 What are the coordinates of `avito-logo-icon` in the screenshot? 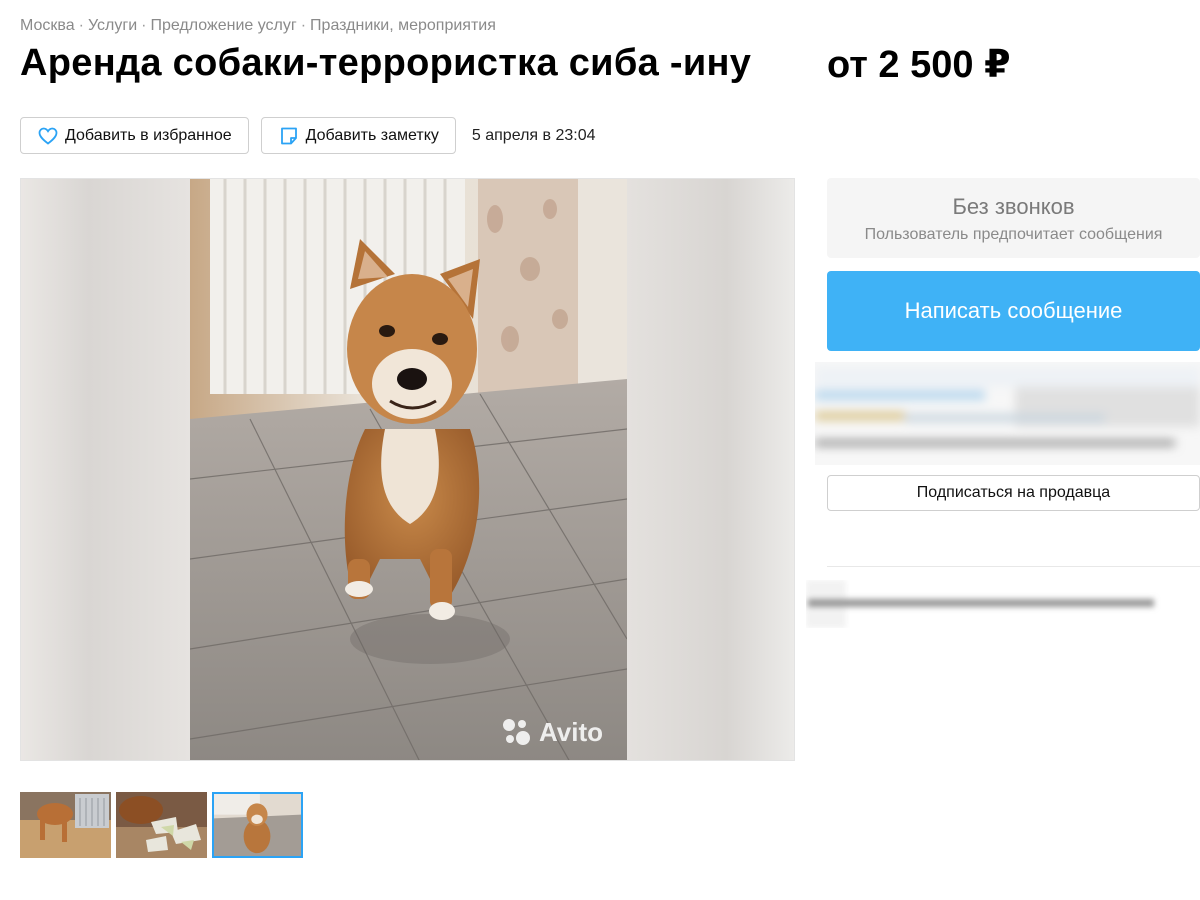 It's located at (516, 732).